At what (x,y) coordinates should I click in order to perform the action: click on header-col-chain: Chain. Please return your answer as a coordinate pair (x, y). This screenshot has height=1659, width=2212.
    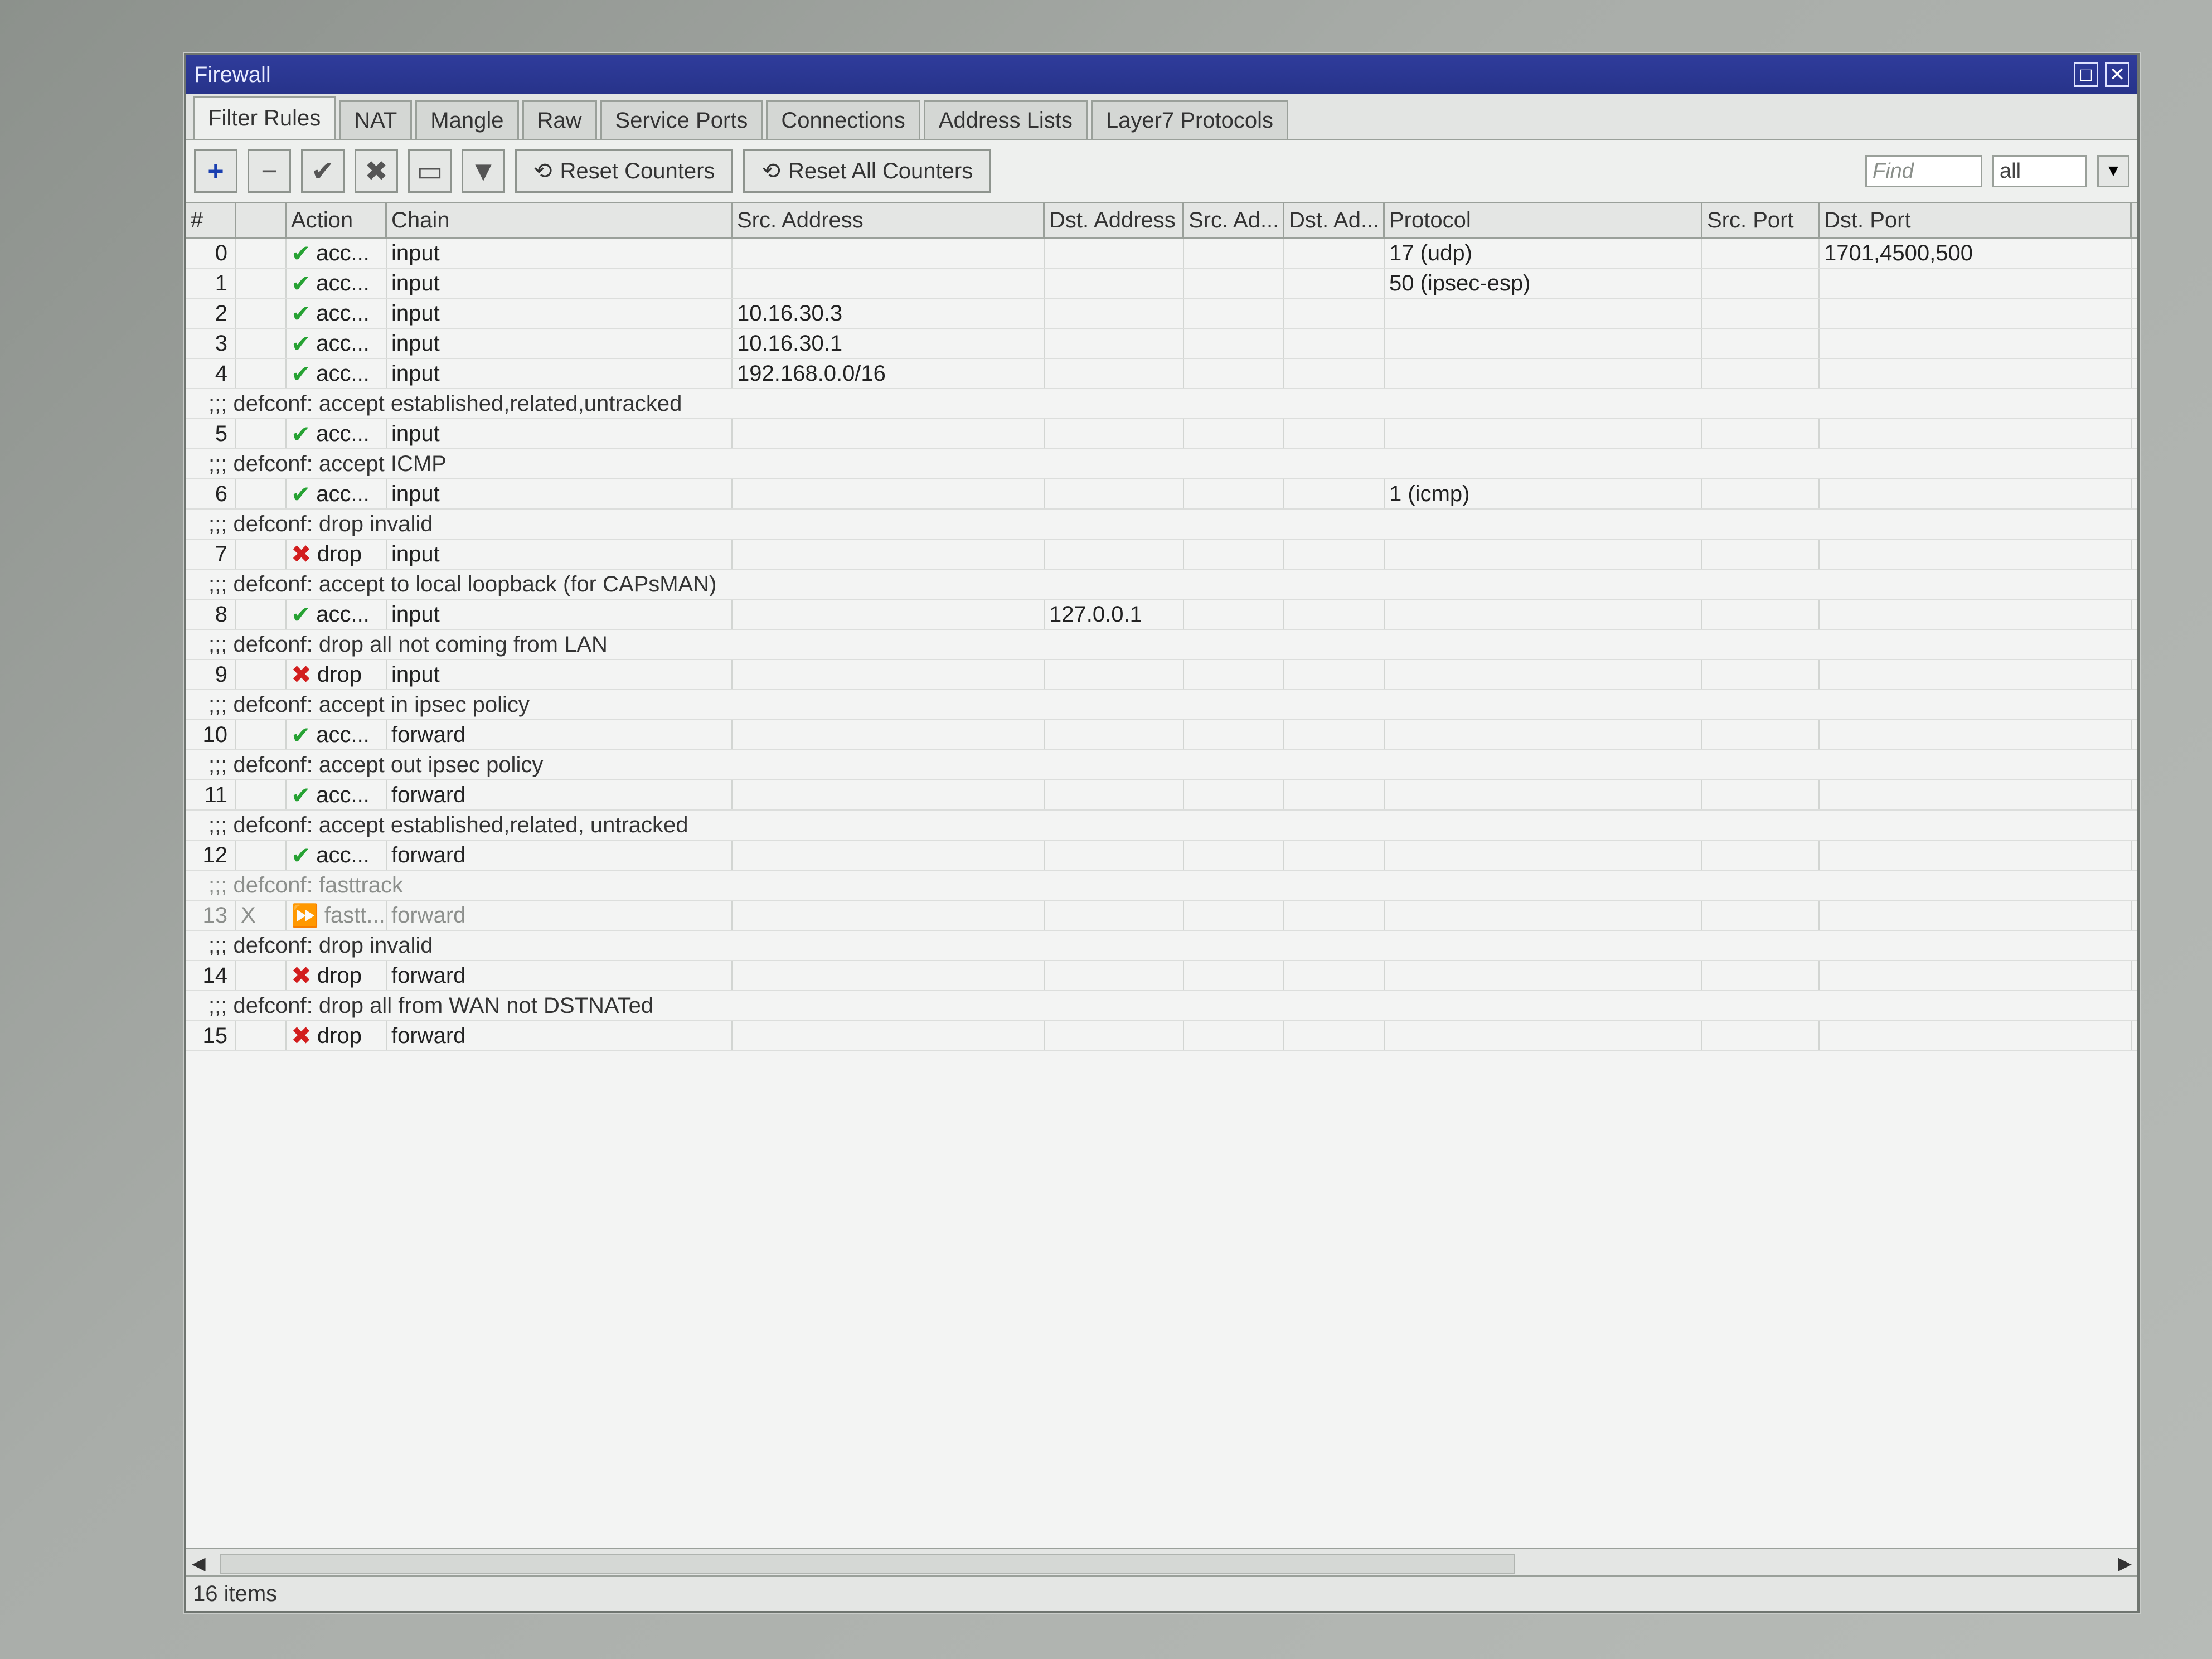
    Looking at the image, I should click on (560, 220).